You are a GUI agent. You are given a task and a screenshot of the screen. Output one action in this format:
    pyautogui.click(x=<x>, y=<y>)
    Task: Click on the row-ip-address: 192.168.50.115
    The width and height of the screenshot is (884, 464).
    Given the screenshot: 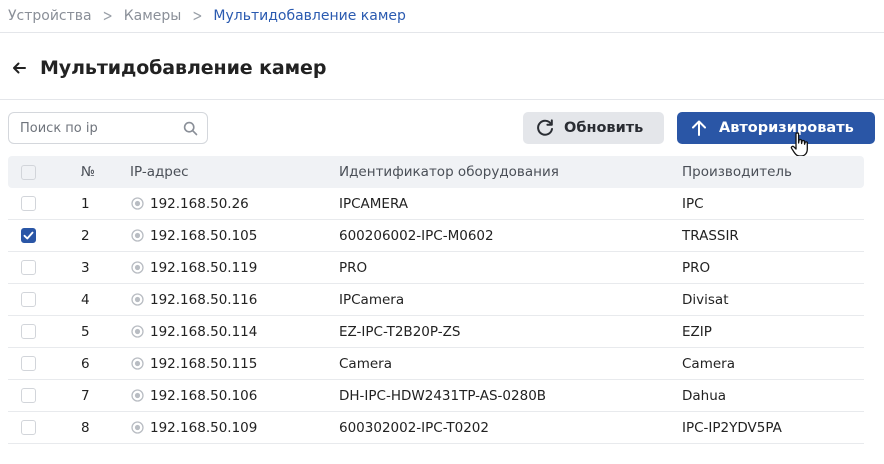 What is the action you would take?
    pyautogui.click(x=204, y=363)
    